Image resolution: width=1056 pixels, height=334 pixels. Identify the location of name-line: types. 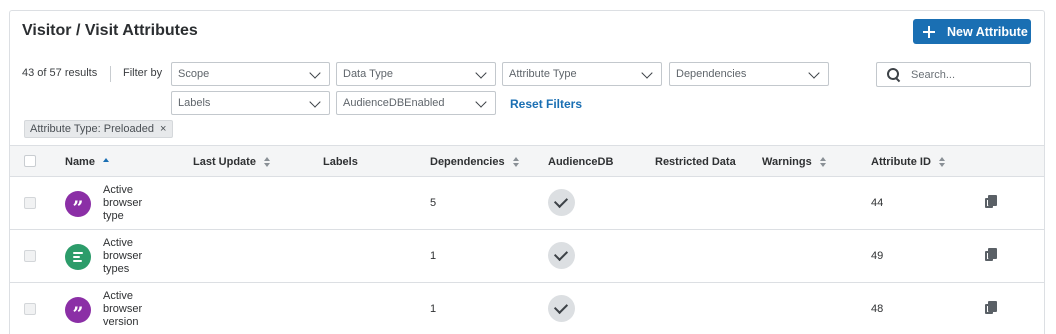
(116, 269).